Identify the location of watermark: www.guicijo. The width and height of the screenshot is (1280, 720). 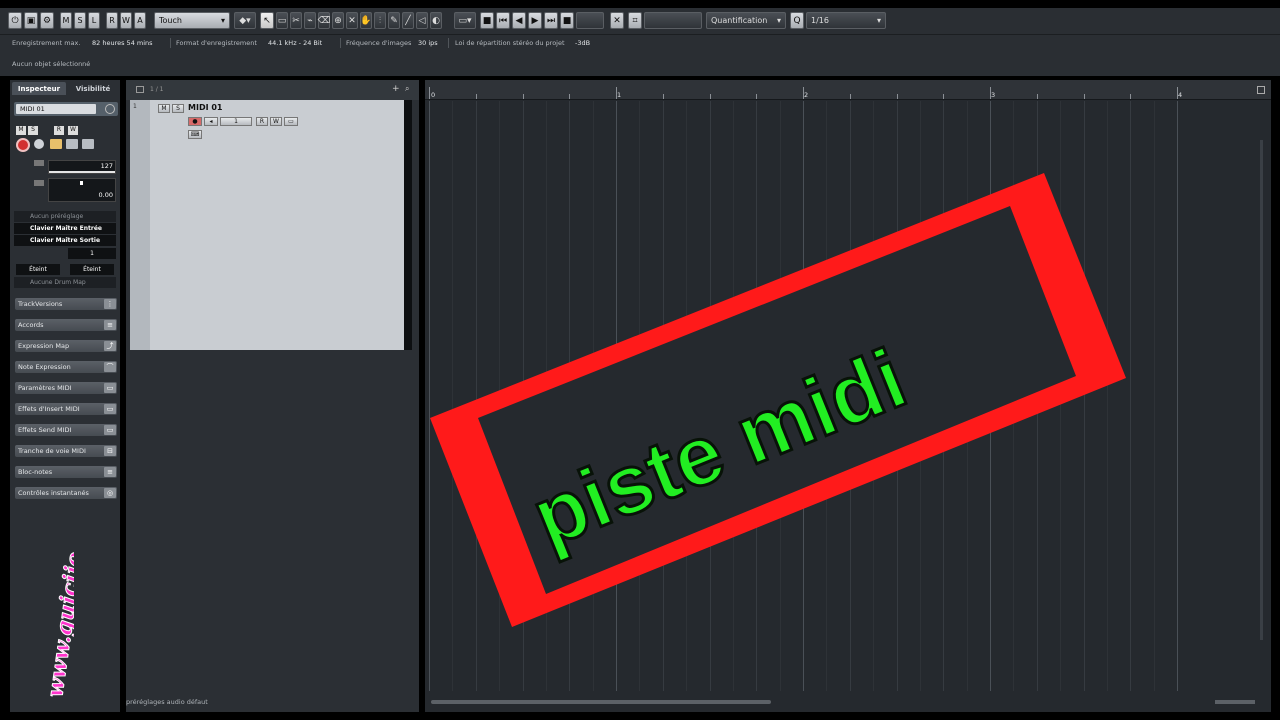
(58, 625).